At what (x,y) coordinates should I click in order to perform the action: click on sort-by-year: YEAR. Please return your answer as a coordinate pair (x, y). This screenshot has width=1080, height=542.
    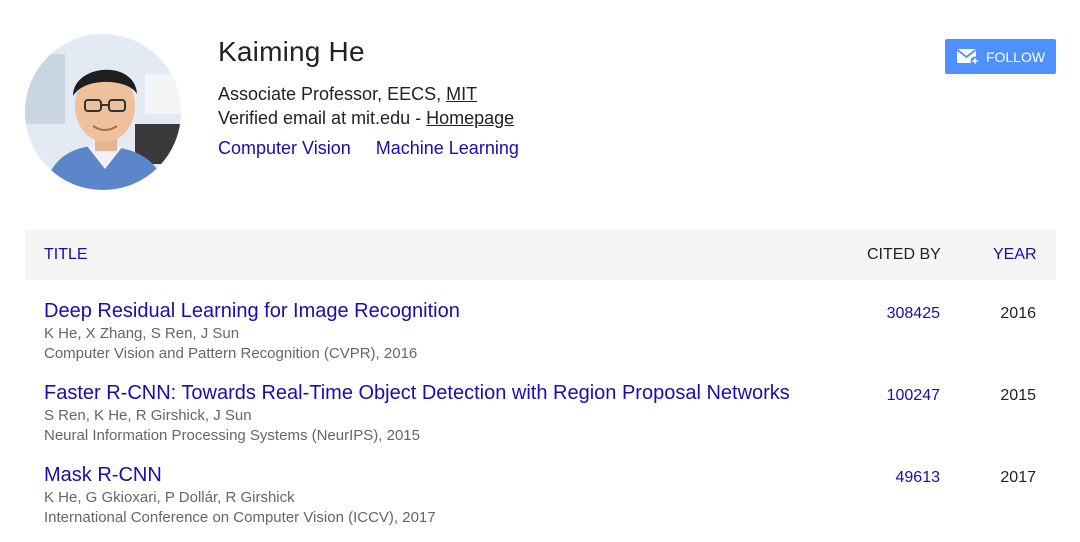
    Looking at the image, I should click on (1015, 255).